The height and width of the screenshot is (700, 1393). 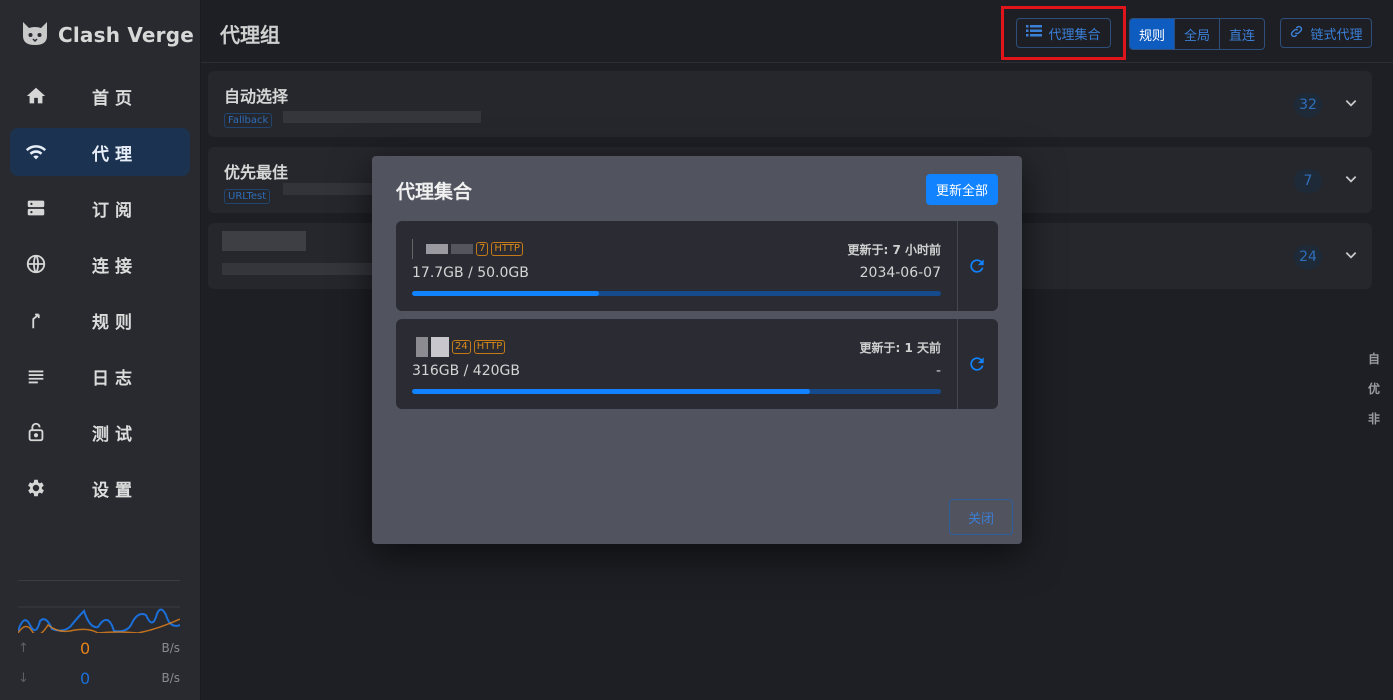 I want to click on app-name: Clash Verge, so click(x=126, y=35).